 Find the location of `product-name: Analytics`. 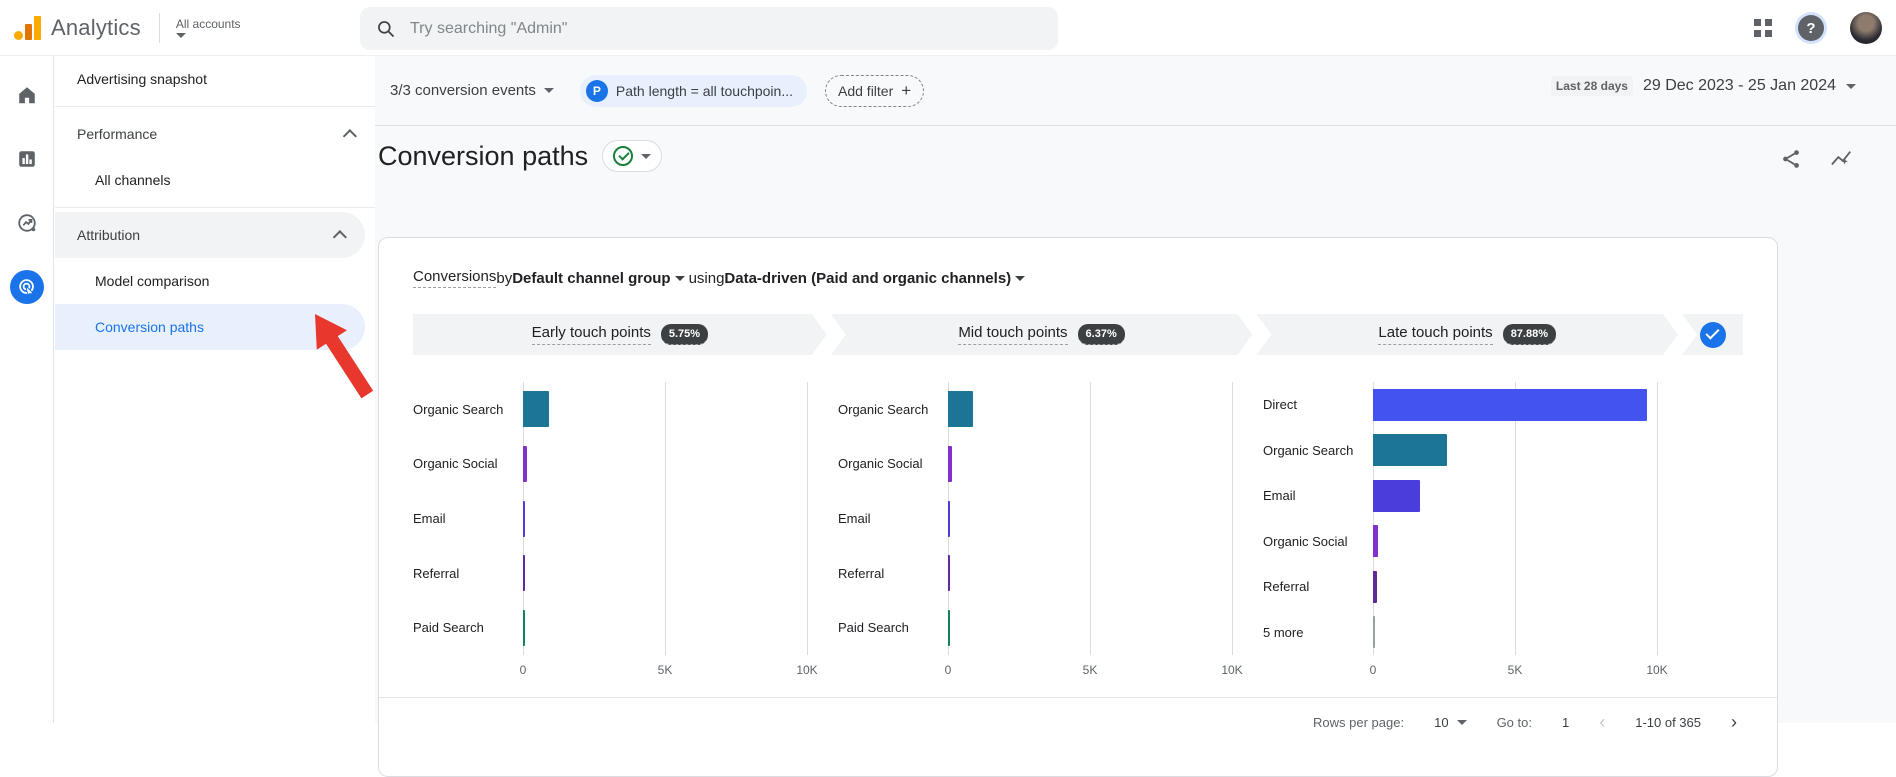

product-name: Analytics is located at coordinates (96, 27).